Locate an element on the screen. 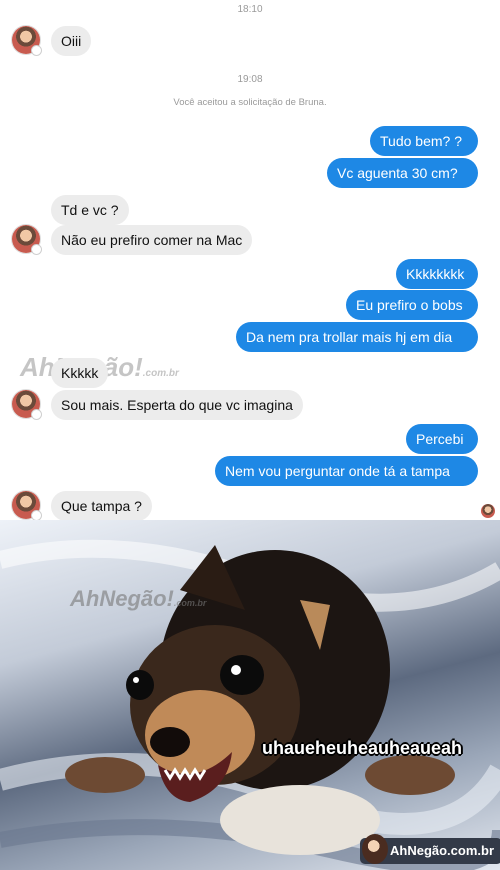 The width and height of the screenshot is (500, 870). message-outgoing: Kkkkkkkk is located at coordinates (437, 274).